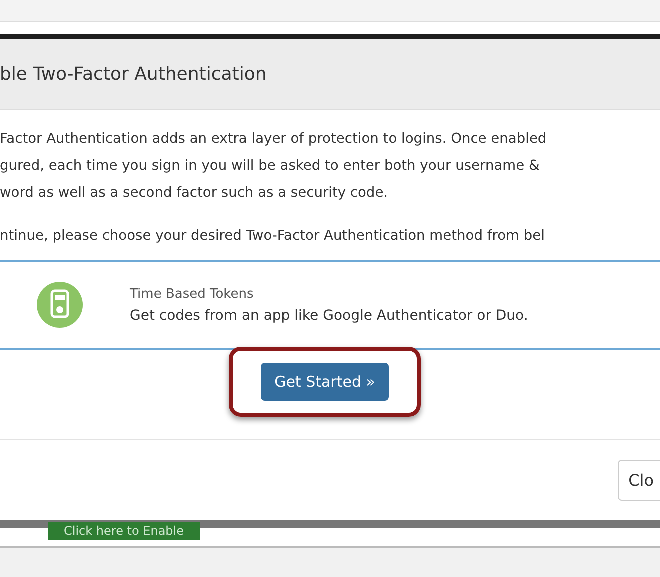 The height and width of the screenshot is (577, 660). I want to click on intro-text: Factor Authentication adds an extra layer of protection to logins. Once enabled, so click(274, 139).